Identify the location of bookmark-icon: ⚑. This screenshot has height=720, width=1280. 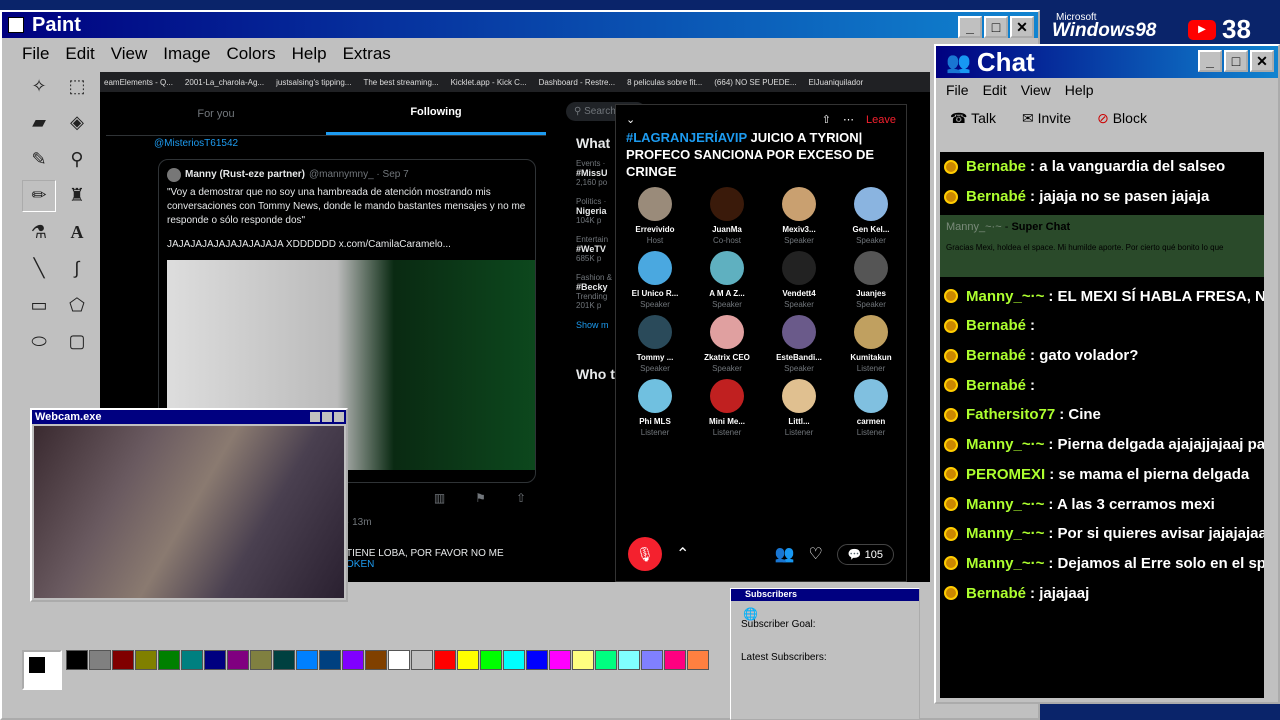
(480, 498).